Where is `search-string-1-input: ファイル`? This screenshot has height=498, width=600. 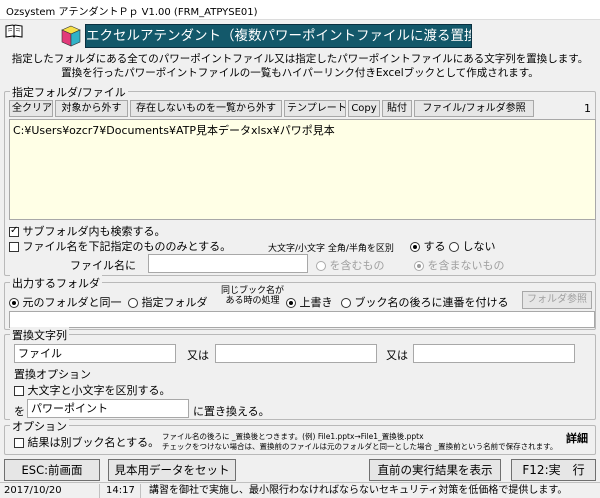 search-string-1-input: ファイル is located at coordinates (95, 353).